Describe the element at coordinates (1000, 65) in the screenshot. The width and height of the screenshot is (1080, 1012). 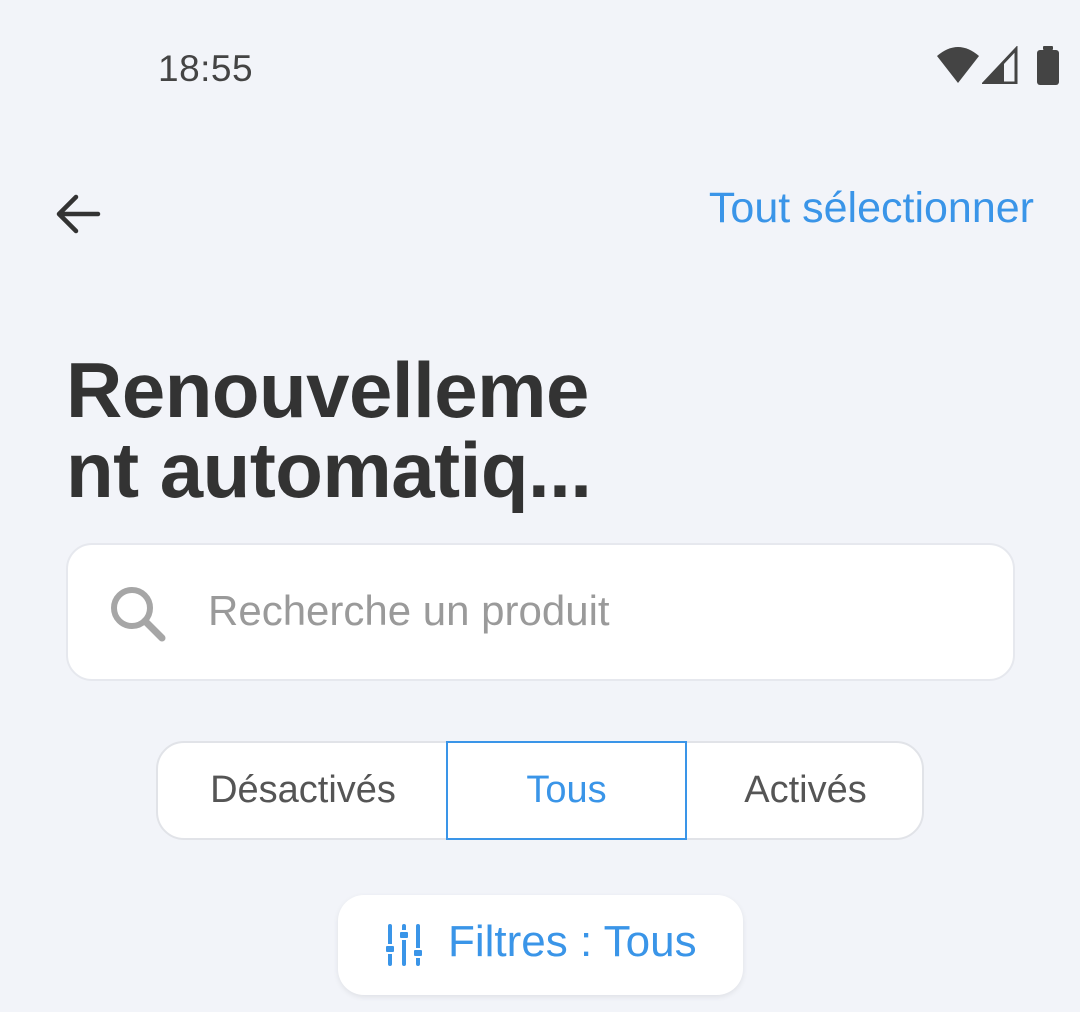
I see `signal-icon` at that location.